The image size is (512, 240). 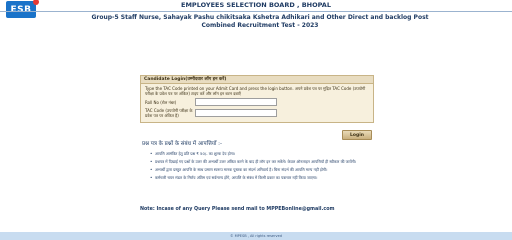 I want to click on login-heading: Candidate Login(उम्मीदवार लॉग इन करें), so click(x=257, y=80).